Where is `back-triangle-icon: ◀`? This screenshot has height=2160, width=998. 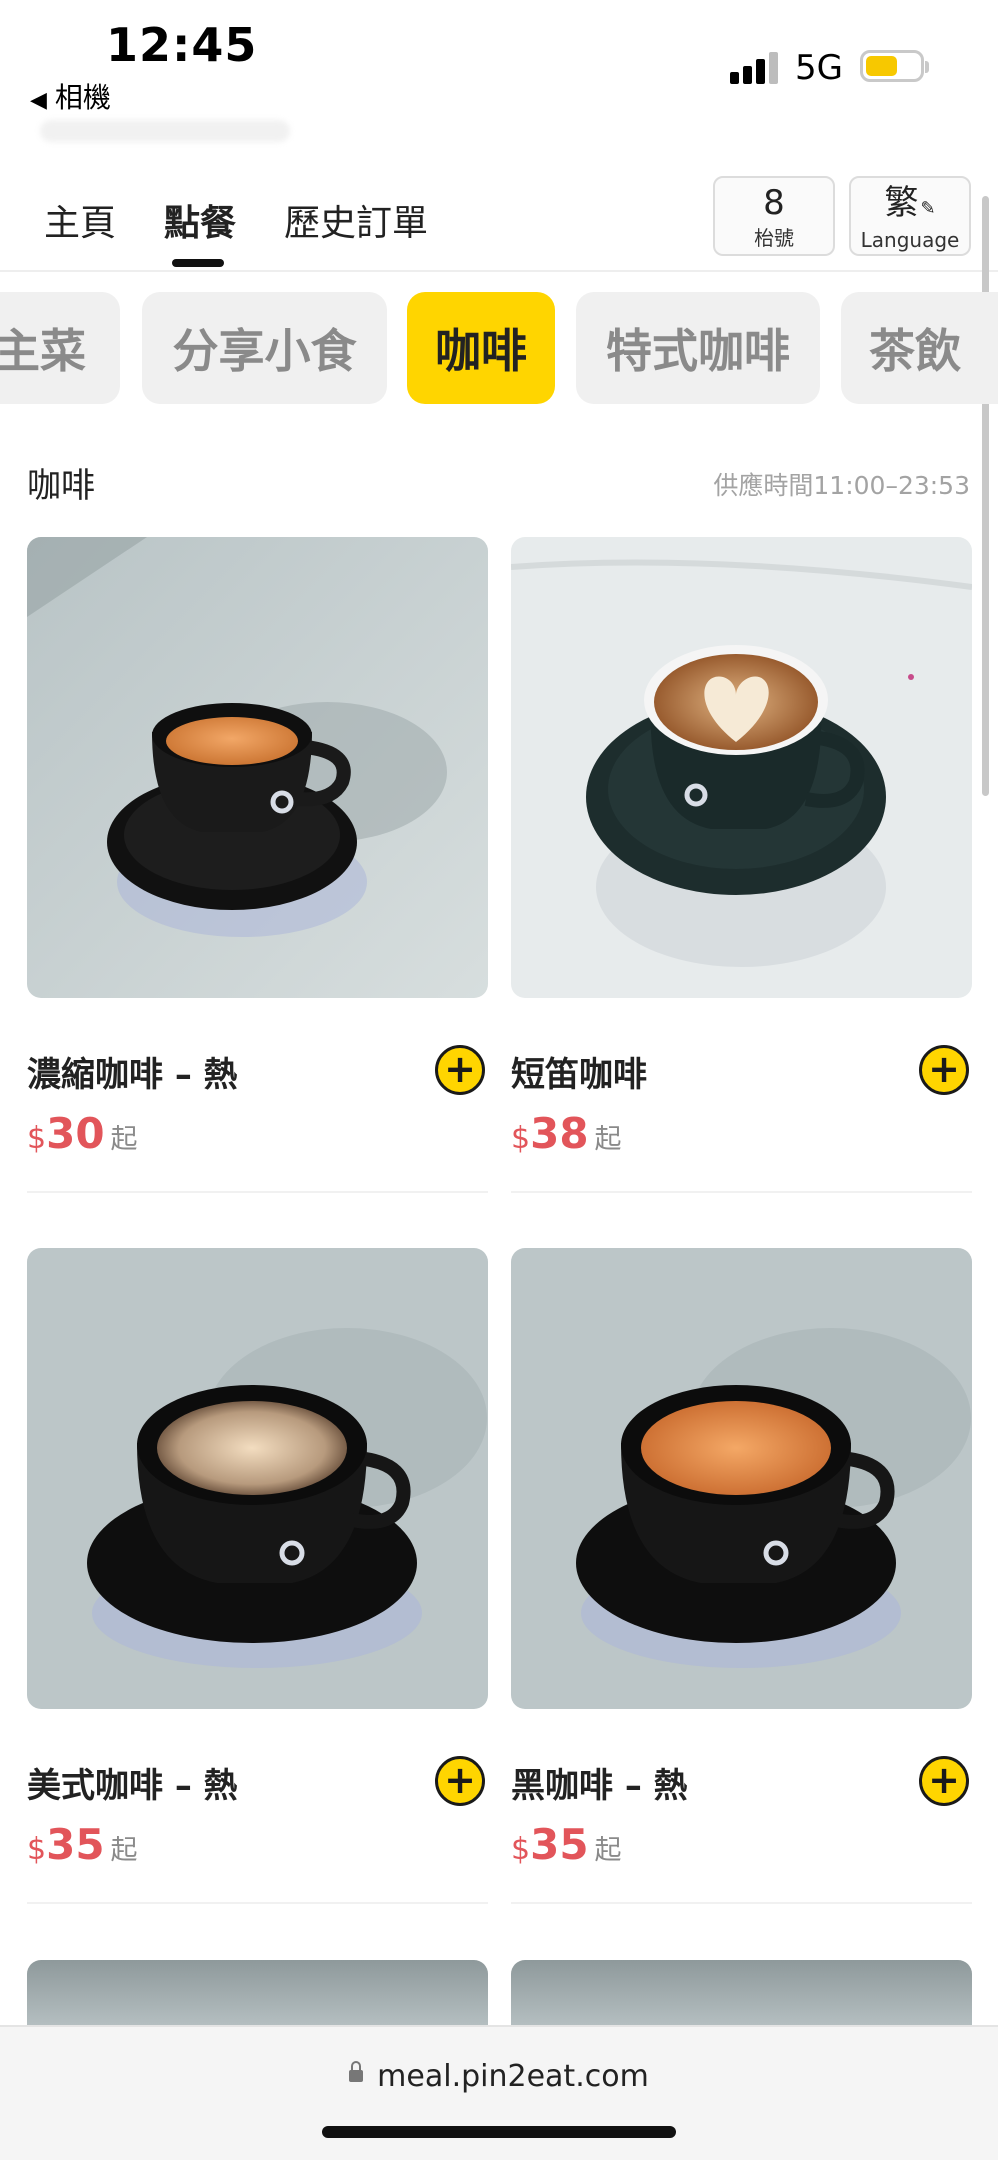
back-triangle-icon: ◀ is located at coordinates (38, 100).